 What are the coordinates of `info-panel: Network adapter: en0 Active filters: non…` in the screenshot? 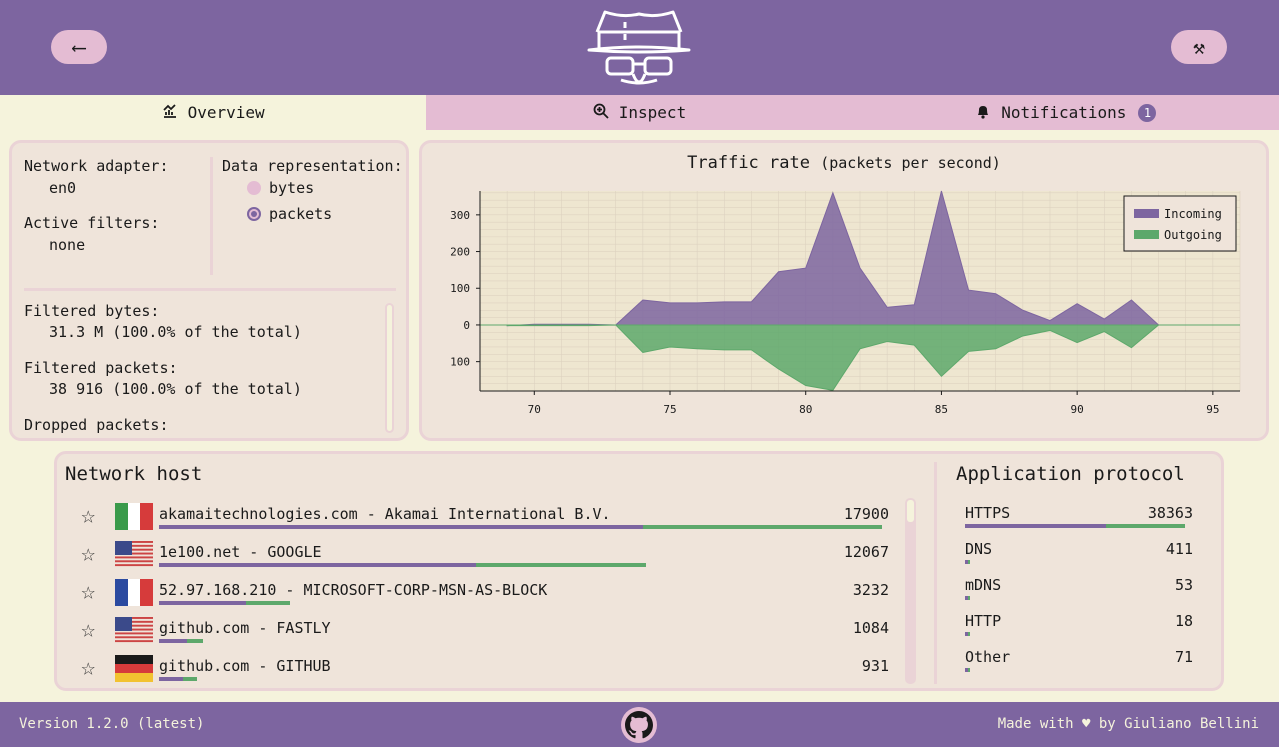 It's located at (209, 290).